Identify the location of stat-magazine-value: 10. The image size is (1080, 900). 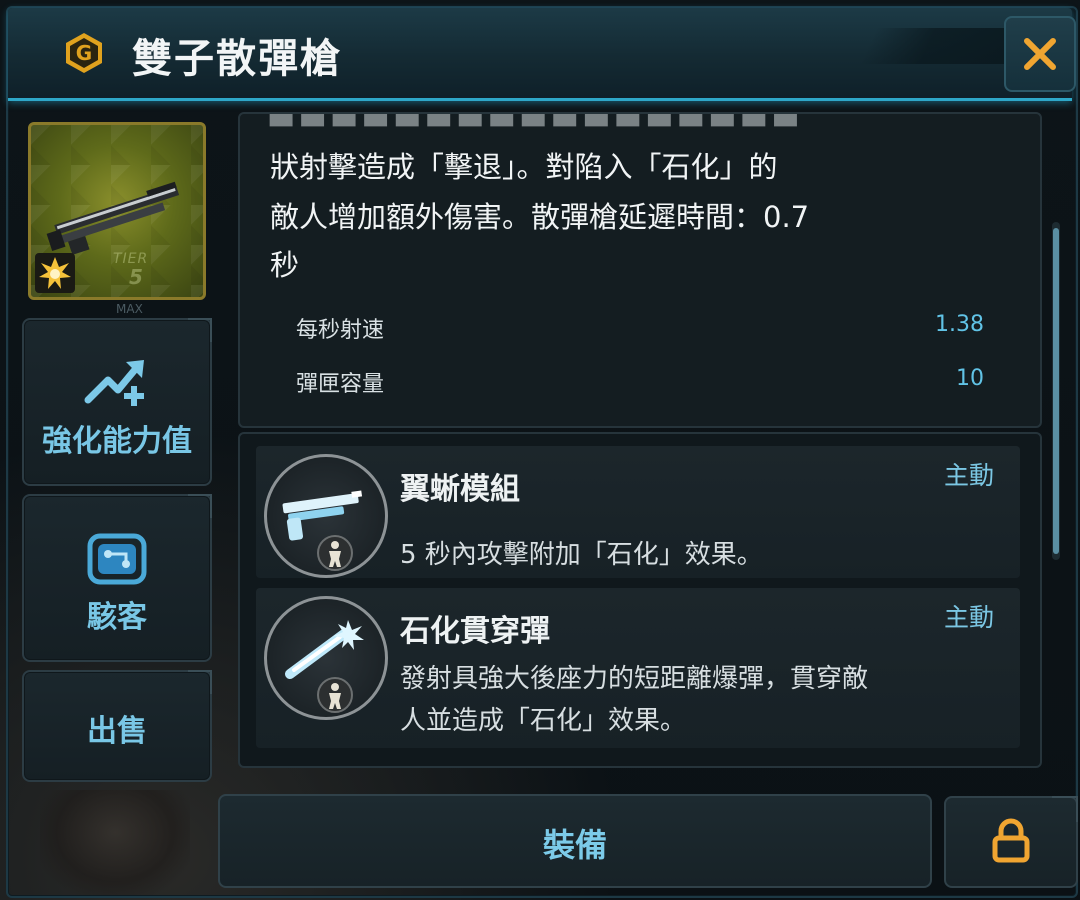
(970, 378).